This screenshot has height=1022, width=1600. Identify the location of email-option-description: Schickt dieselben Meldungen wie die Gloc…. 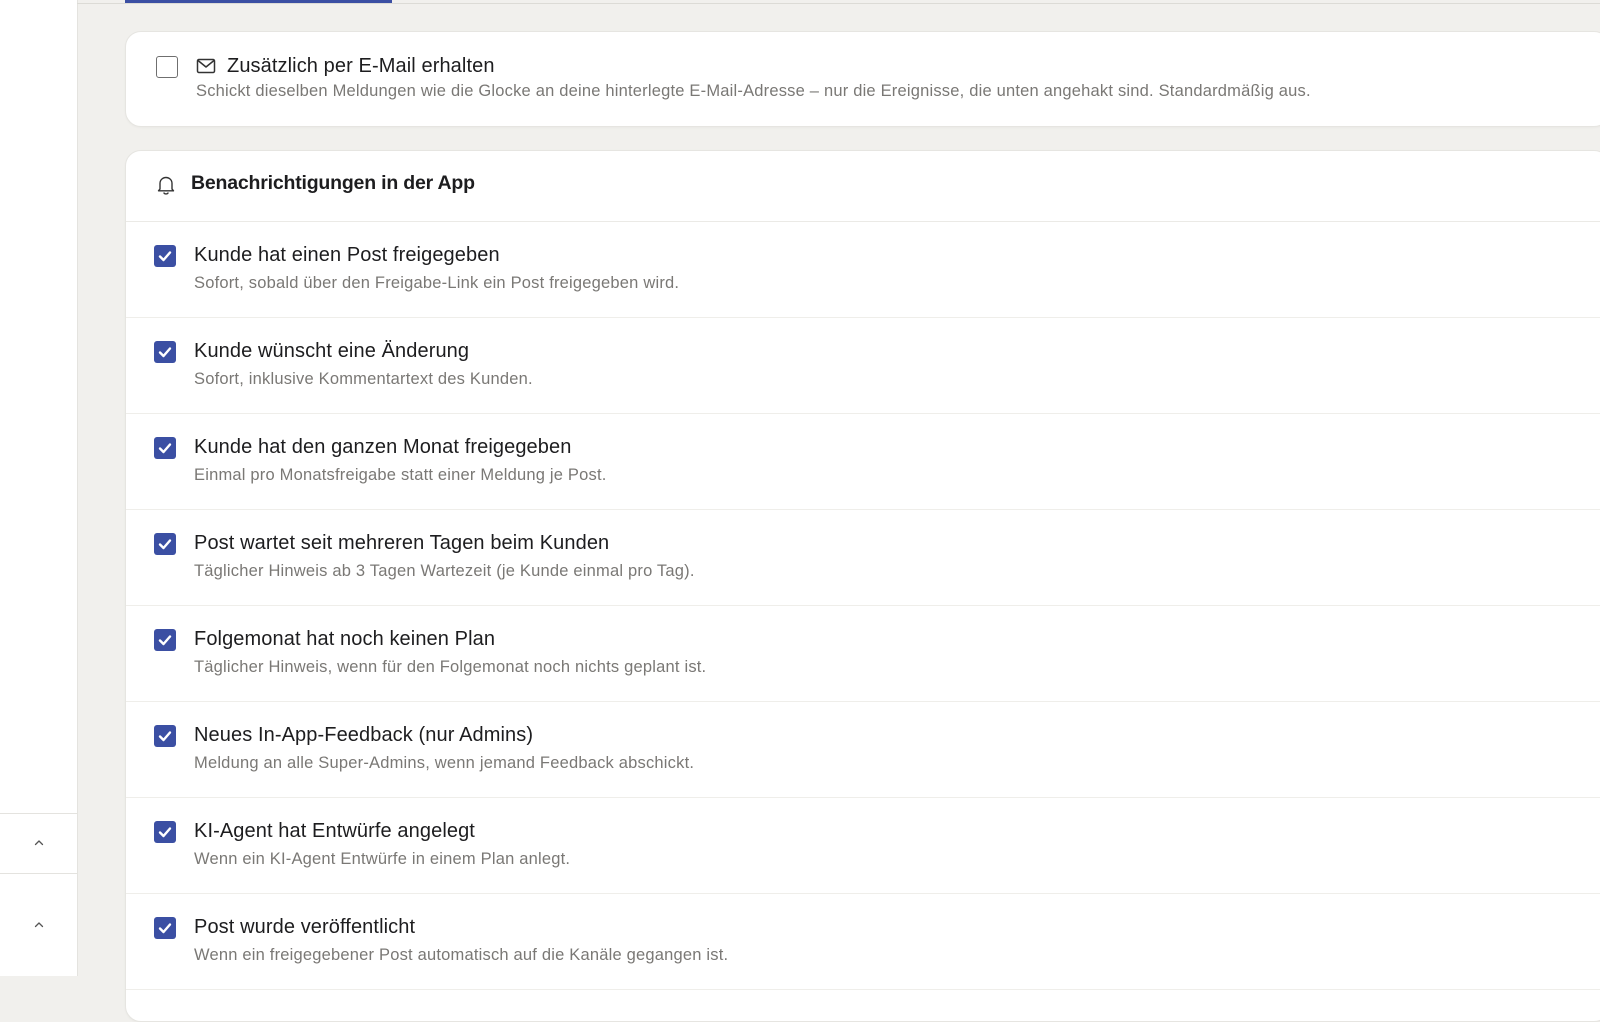
(753, 91).